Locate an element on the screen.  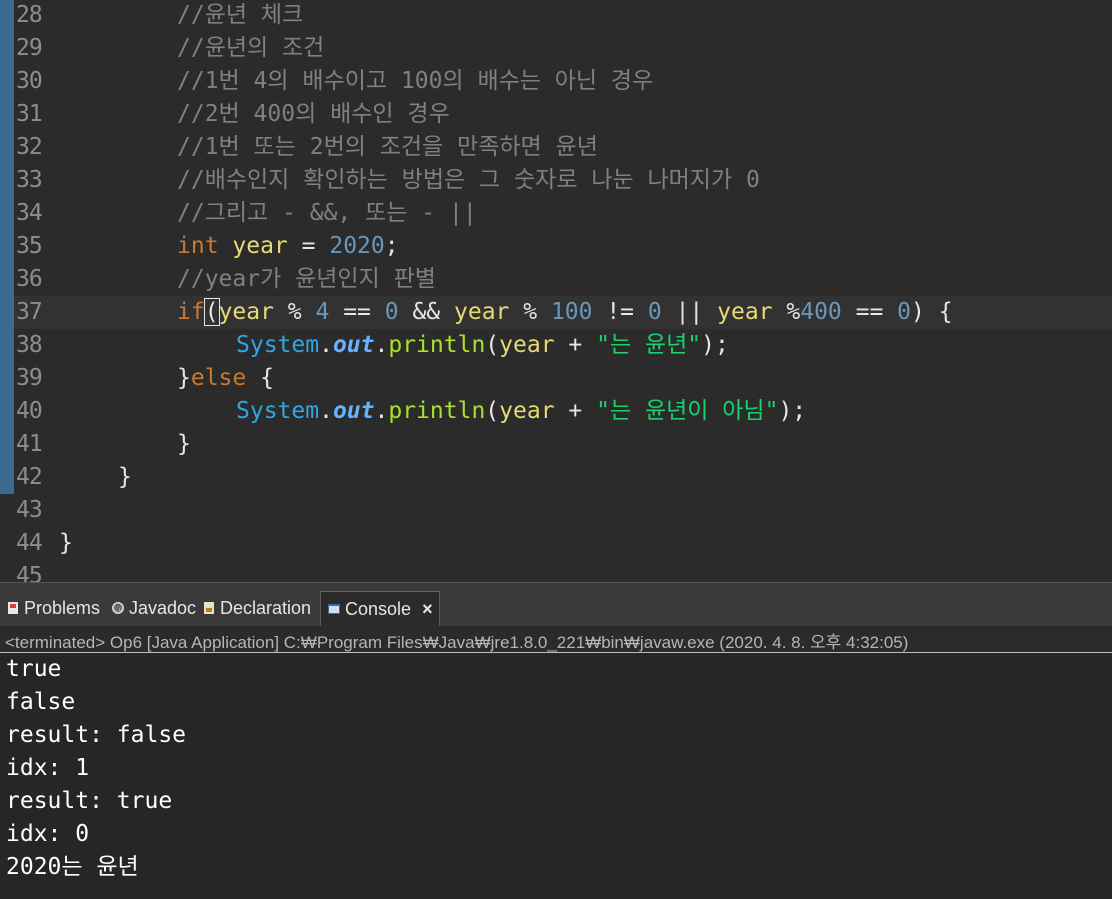
brace: { is located at coordinates (260, 378).